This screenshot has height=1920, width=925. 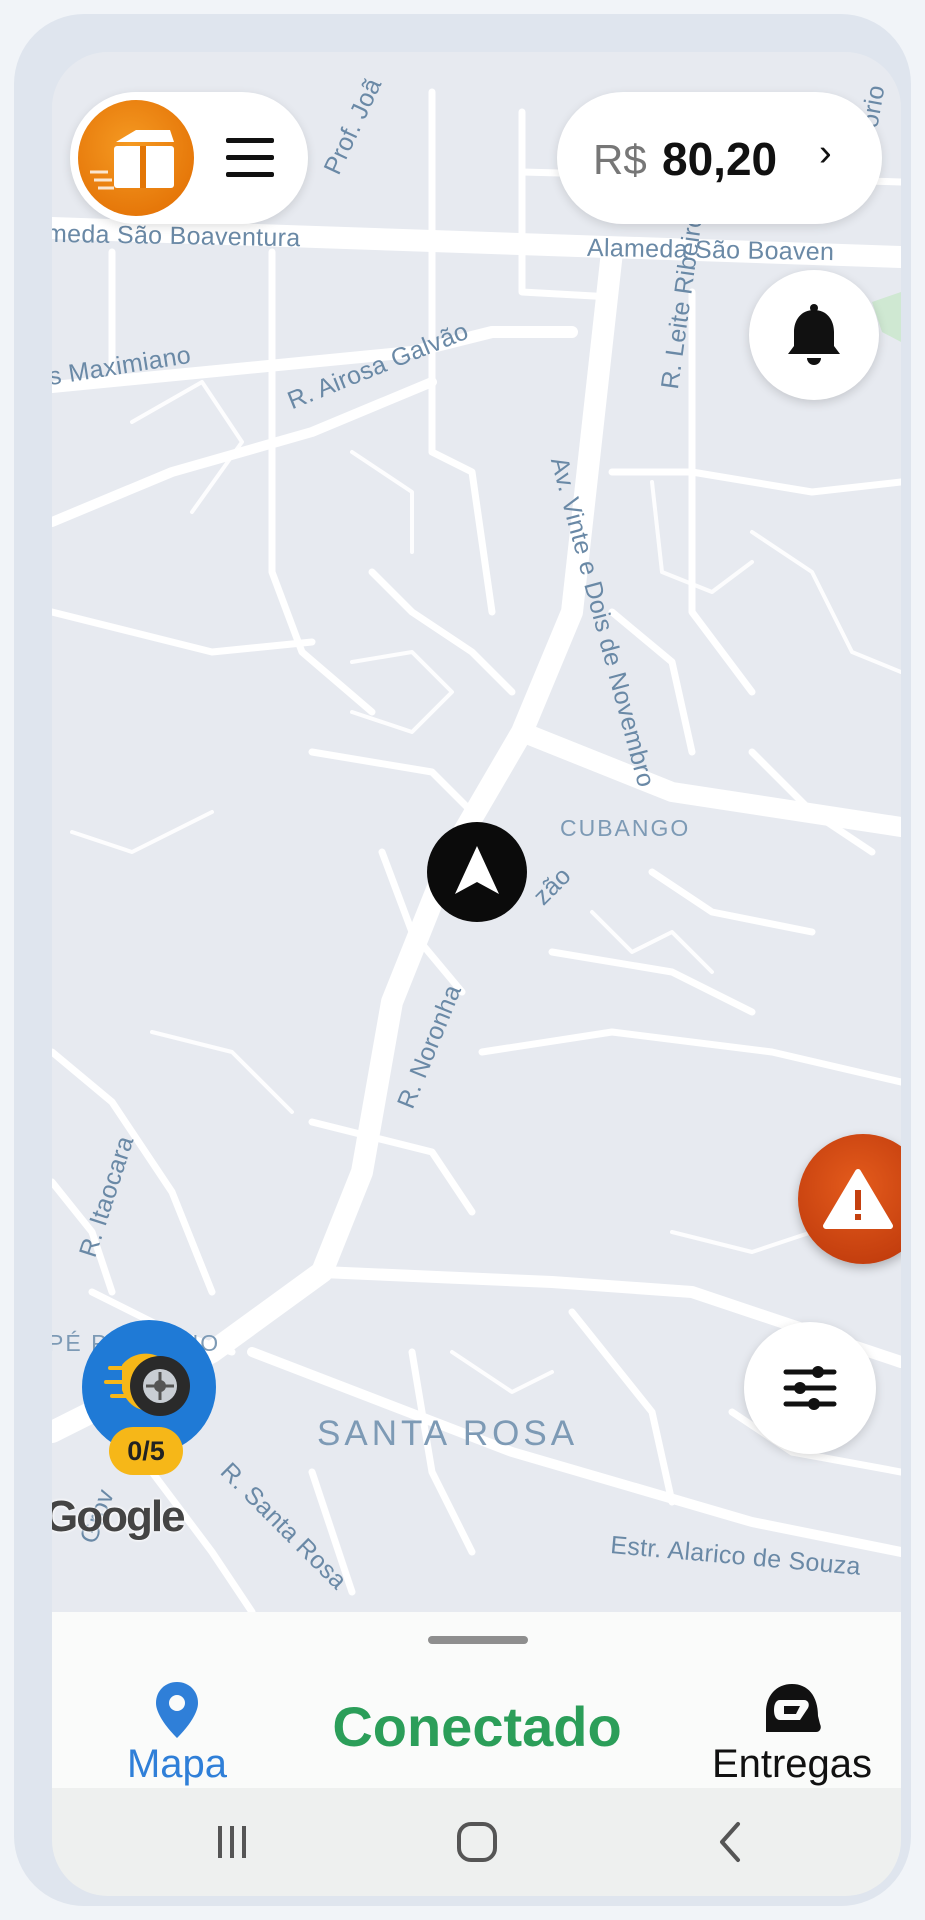 I want to click on balance-button: R$ 80,20 ›, so click(x=719, y=158).